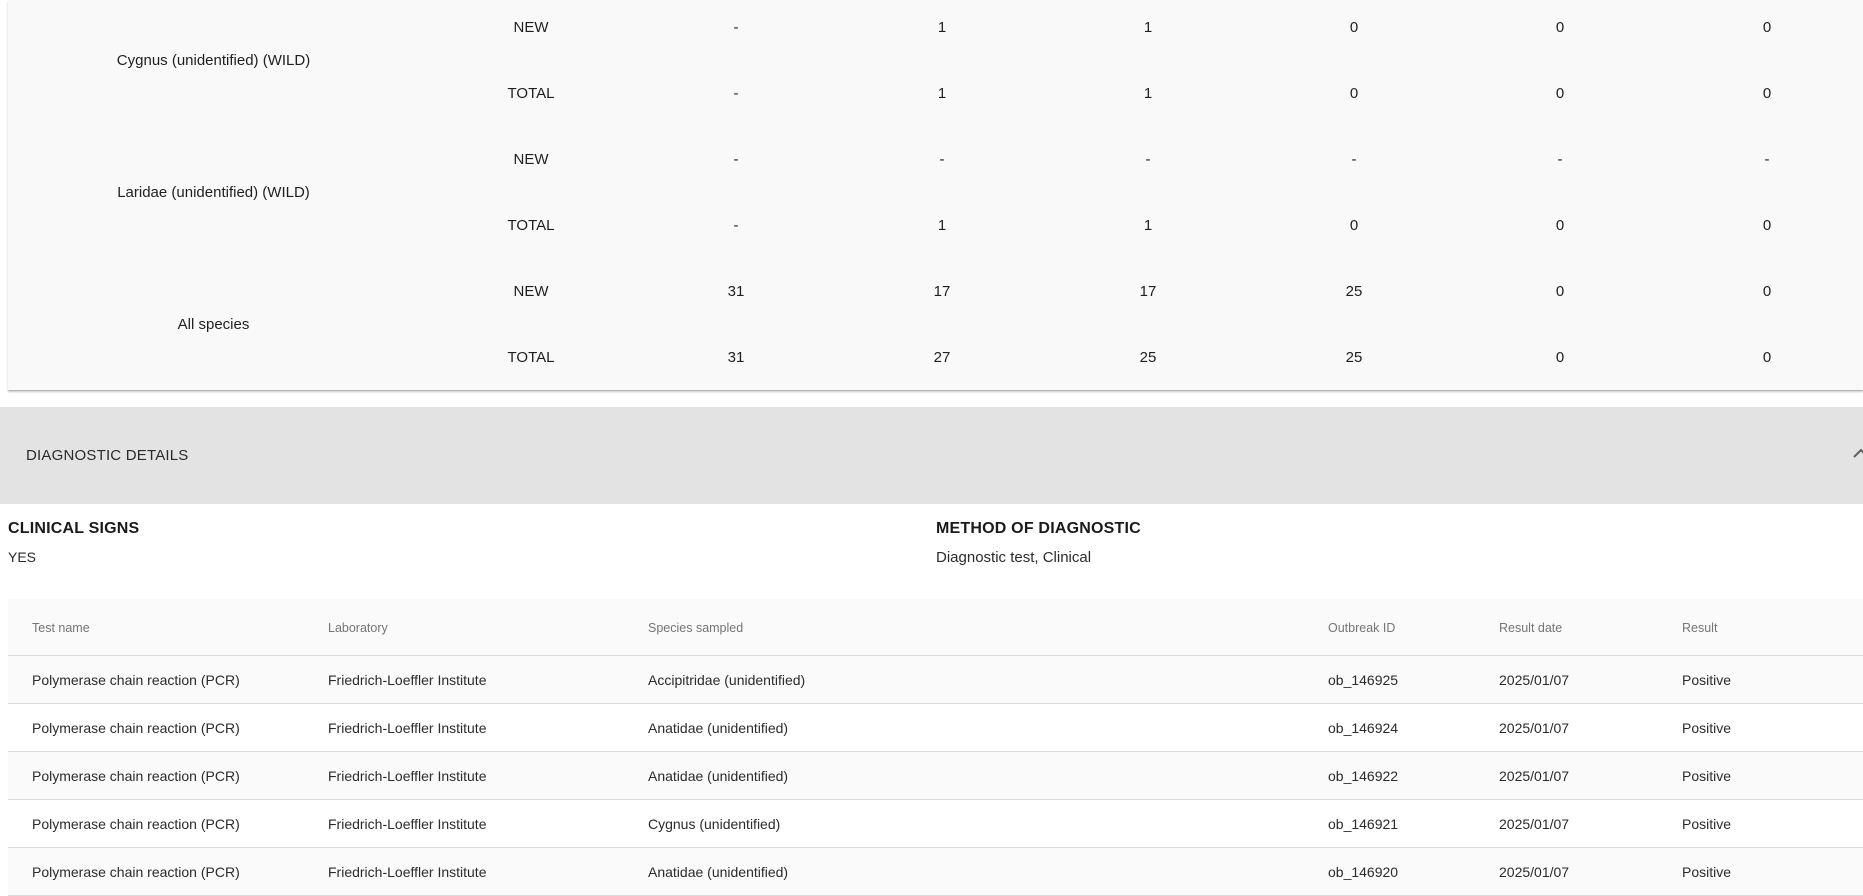 The height and width of the screenshot is (896, 1863). What do you see at coordinates (1363, 872) in the screenshot?
I see `outbreak-id-cell: ob_146920` at bounding box center [1363, 872].